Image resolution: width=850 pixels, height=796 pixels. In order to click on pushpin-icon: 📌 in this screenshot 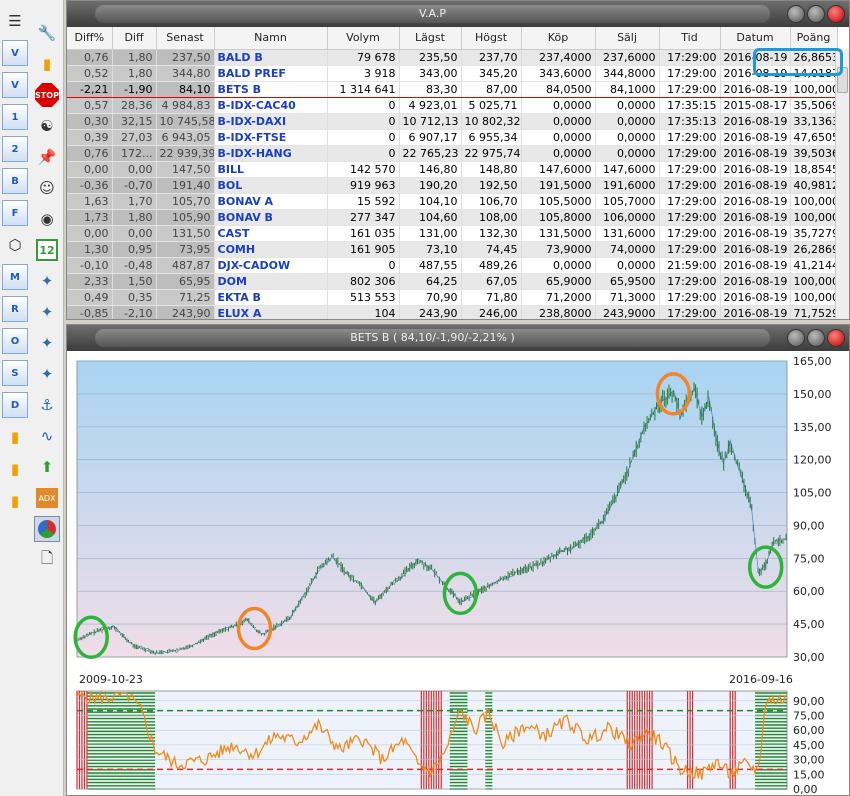, I will do `click(47, 157)`.